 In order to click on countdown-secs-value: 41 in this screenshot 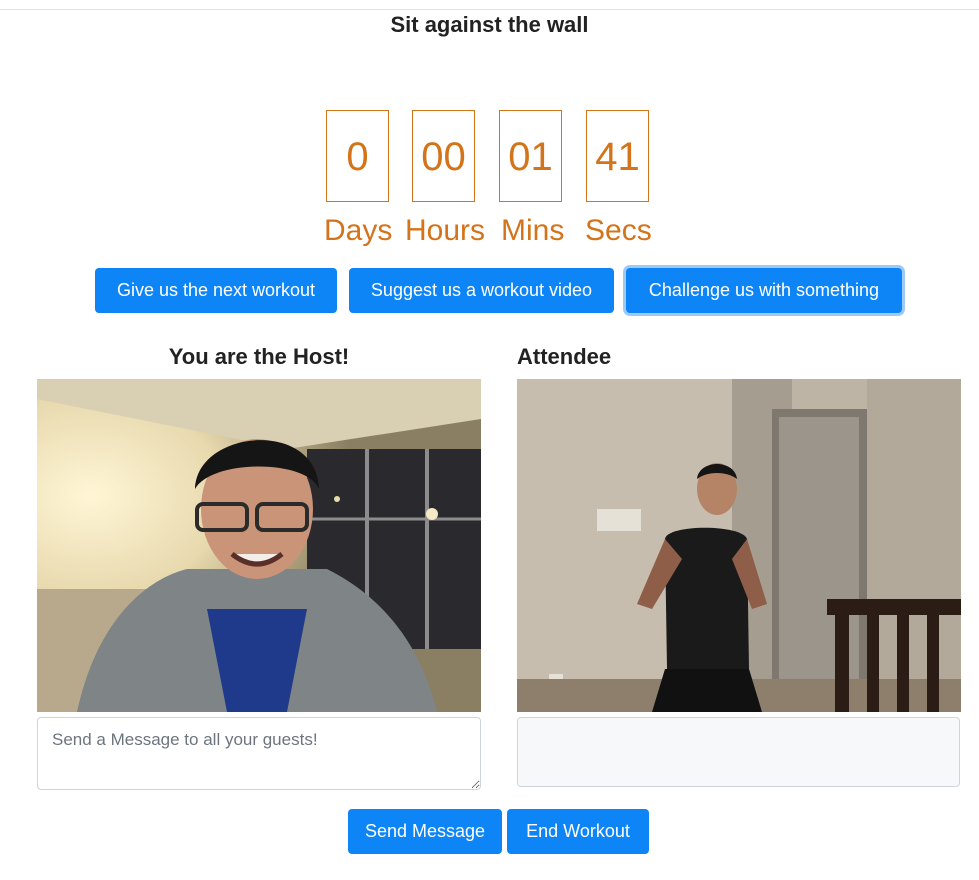, I will do `click(617, 156)`.